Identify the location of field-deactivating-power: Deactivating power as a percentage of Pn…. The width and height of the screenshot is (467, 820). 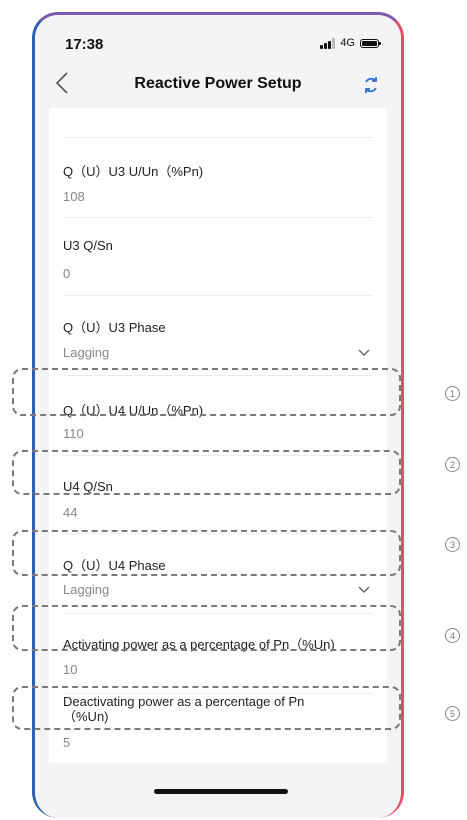
(218, 728).